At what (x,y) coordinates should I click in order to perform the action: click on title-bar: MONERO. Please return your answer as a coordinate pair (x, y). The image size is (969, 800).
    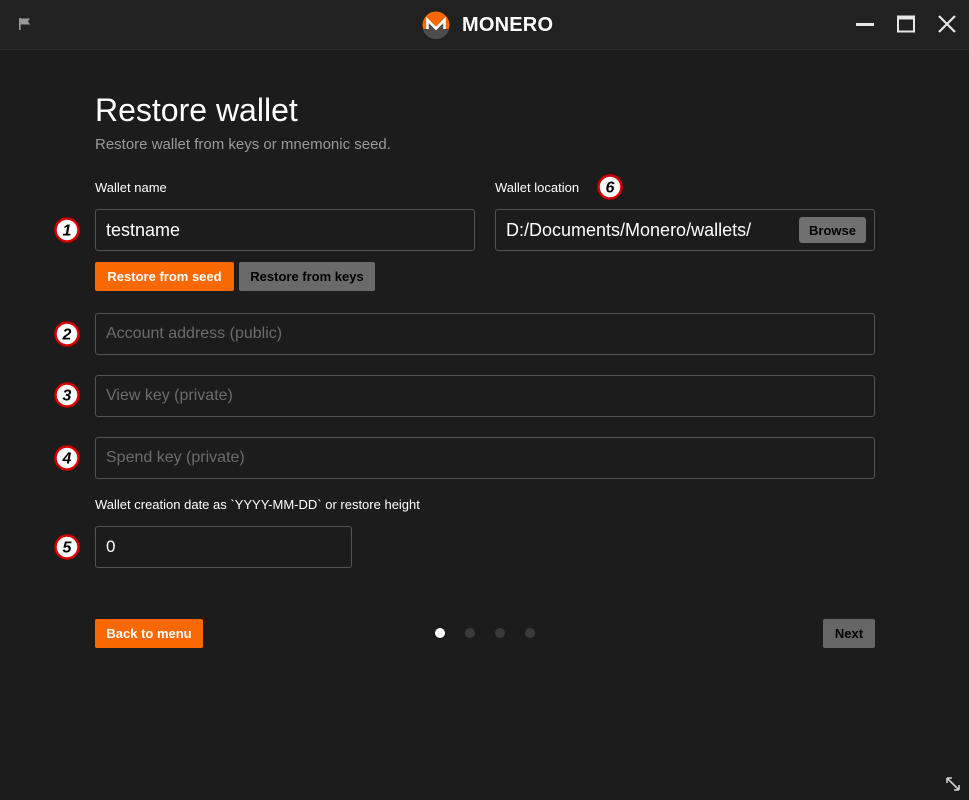
    Looking at the image, I should click on (484, 25).